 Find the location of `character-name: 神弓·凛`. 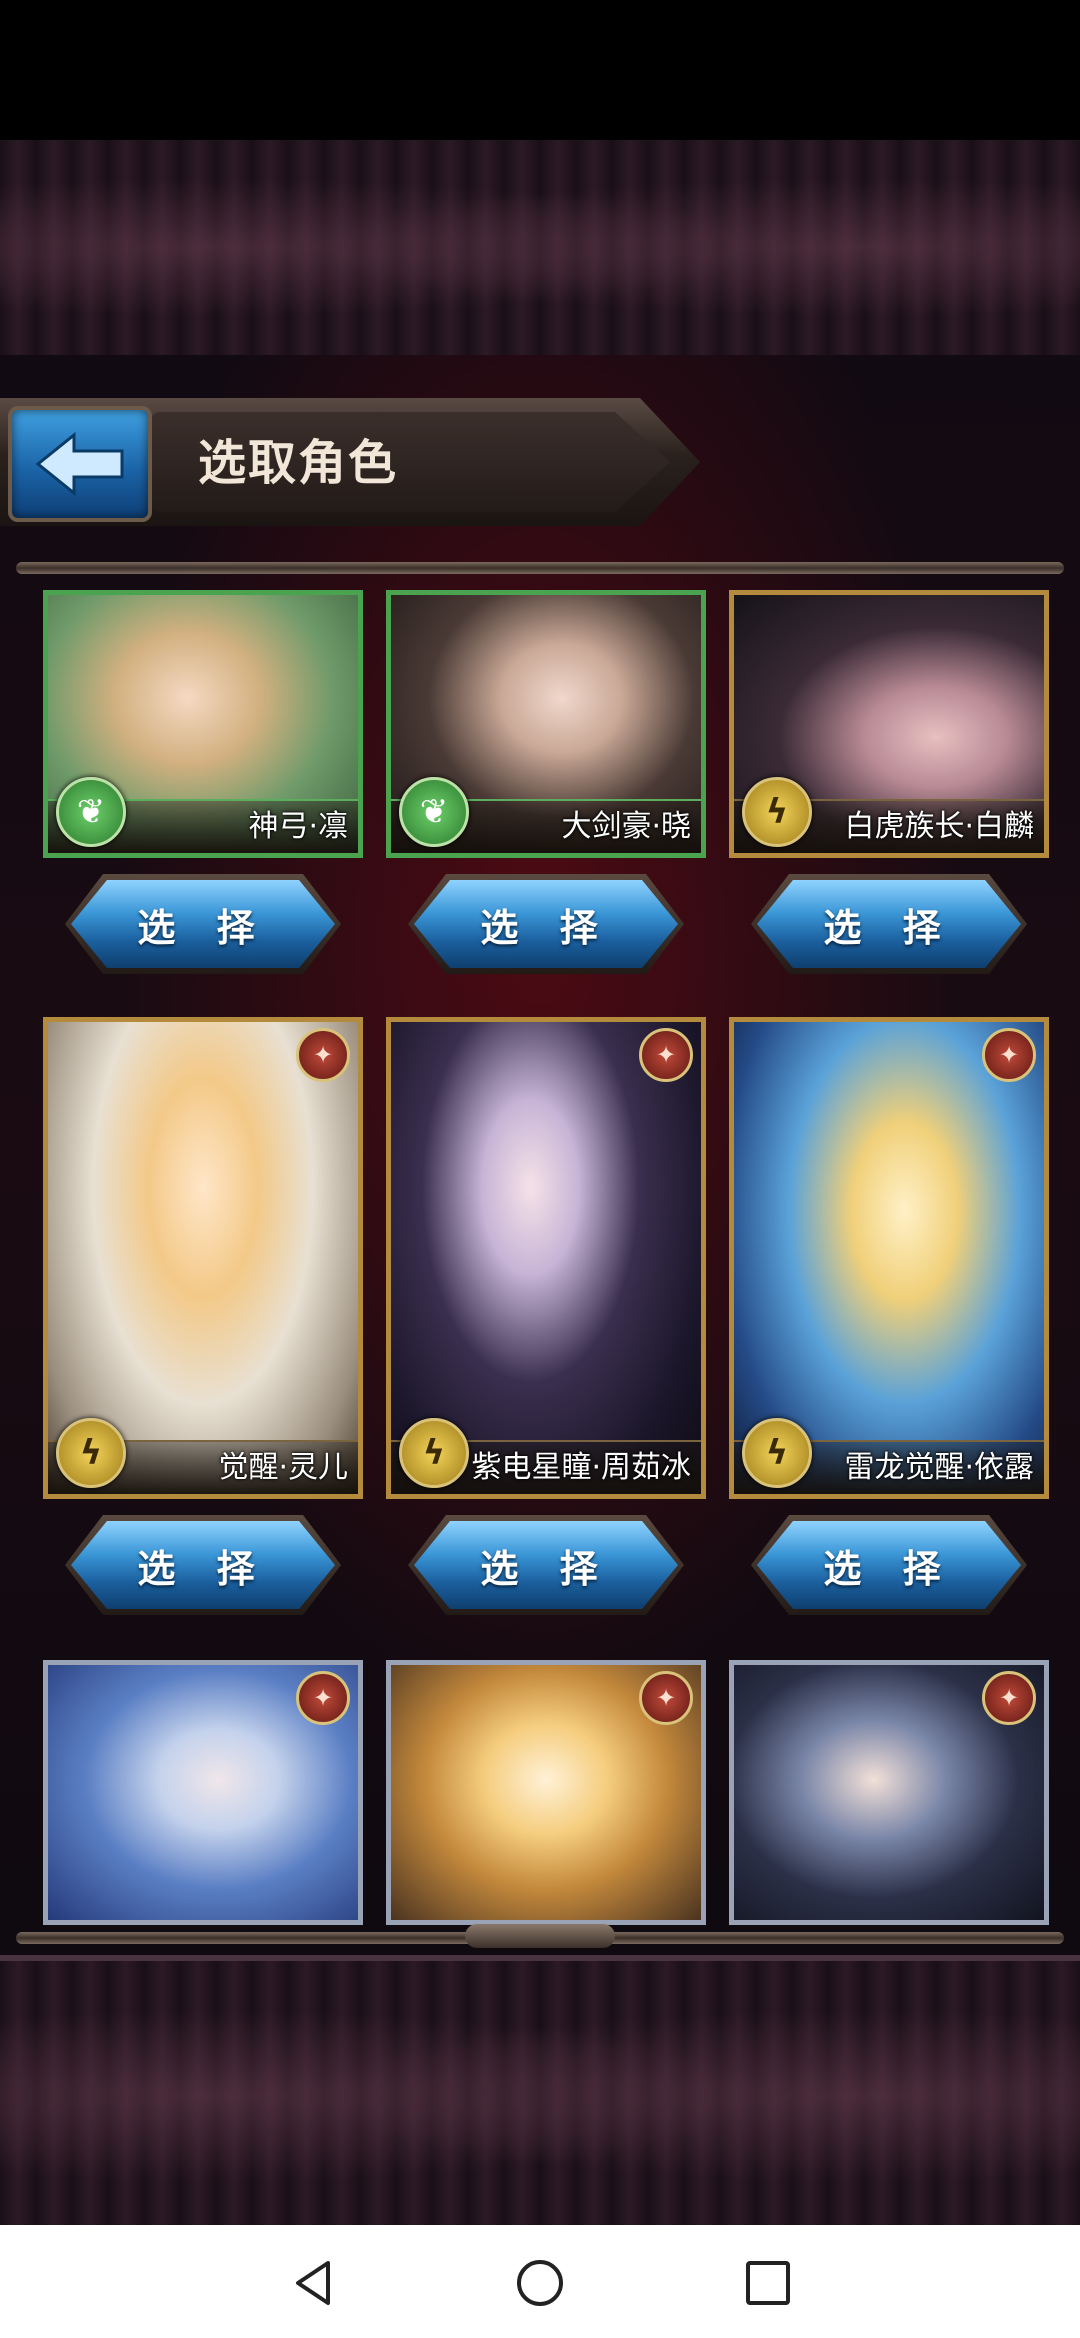

character-name: 神弓·凛 is located at coordinates (298, 826).